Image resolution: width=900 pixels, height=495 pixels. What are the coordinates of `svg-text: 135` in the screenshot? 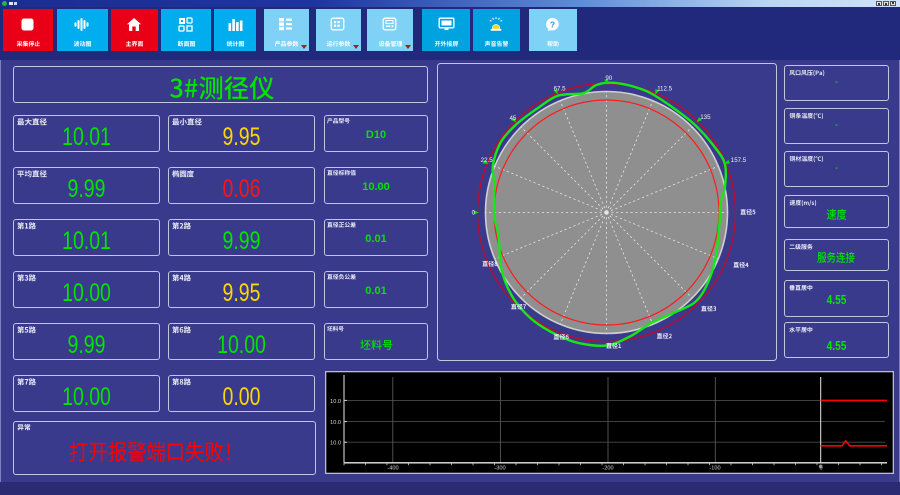 It's located at (705, 117).